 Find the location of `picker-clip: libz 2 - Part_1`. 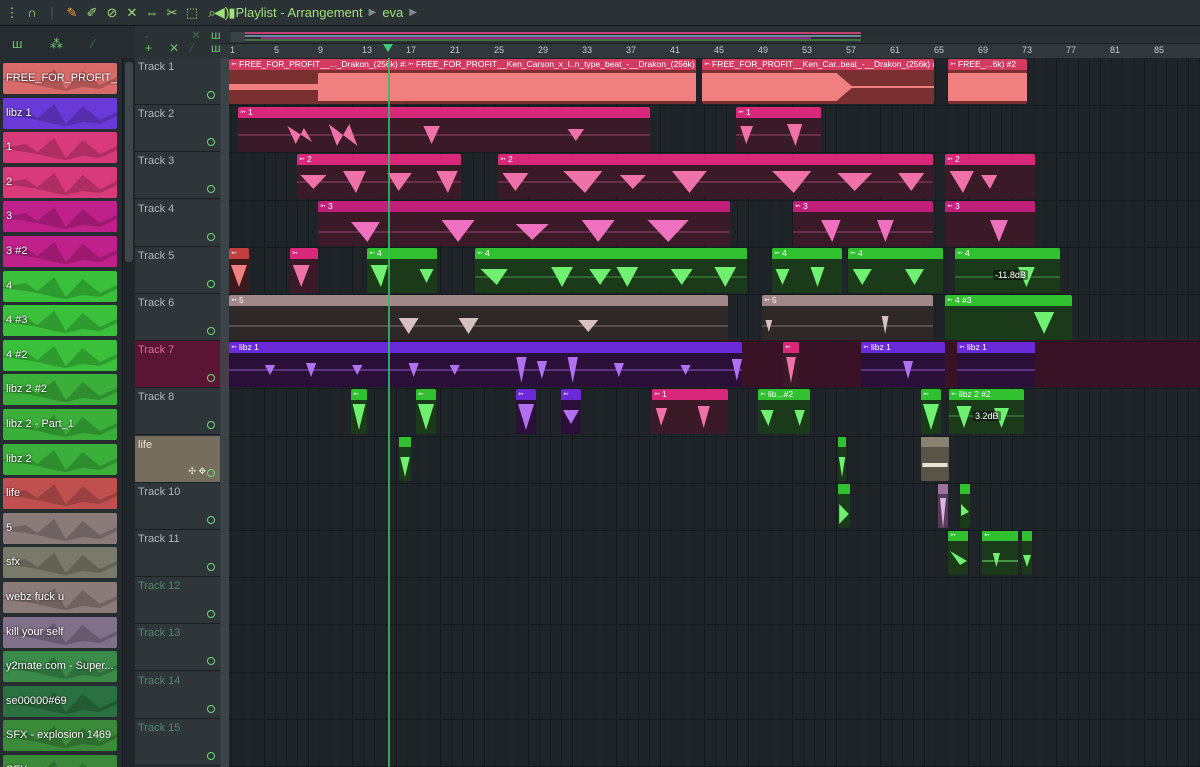

picker-clip: libz 2 - Part_1 is located at coordinates (60, 424).